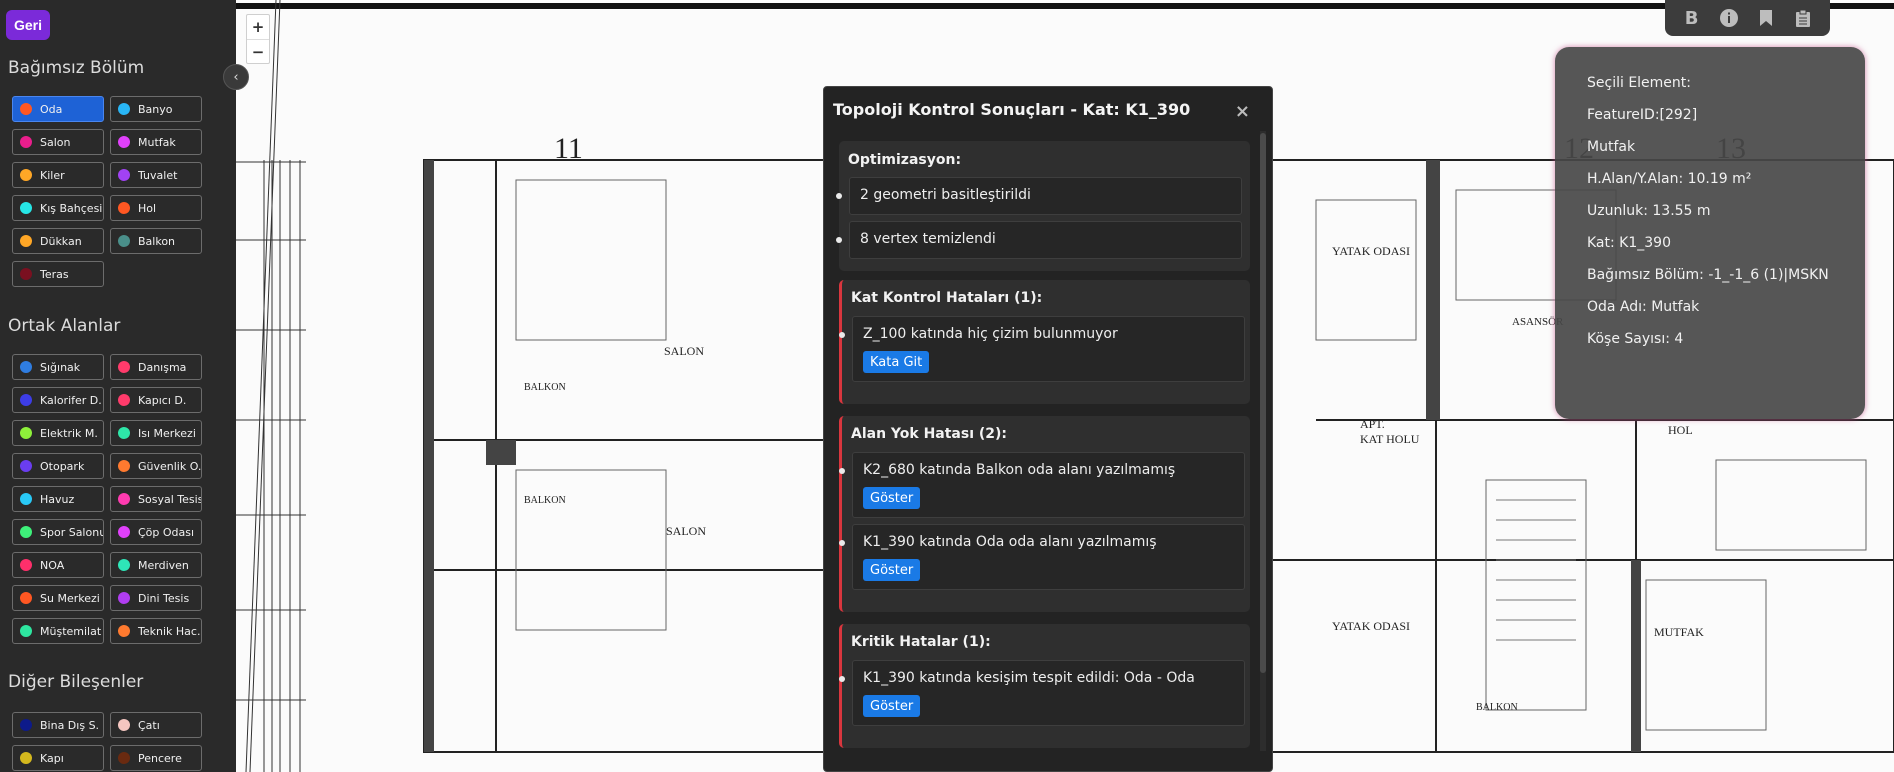 The image size is (1894, 772). Describe the element at coordinates (156, 565) in the screenshot. I see `category-merdiven: Merdiven` at that location.